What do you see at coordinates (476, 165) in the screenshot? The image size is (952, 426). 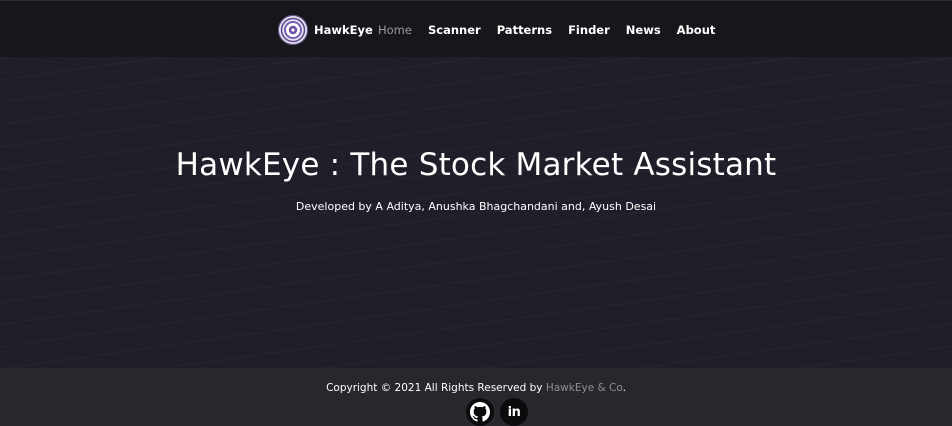 I see `hero-title: HawkEye : The Stock Market Assistant` at bounding box center [476, 165].